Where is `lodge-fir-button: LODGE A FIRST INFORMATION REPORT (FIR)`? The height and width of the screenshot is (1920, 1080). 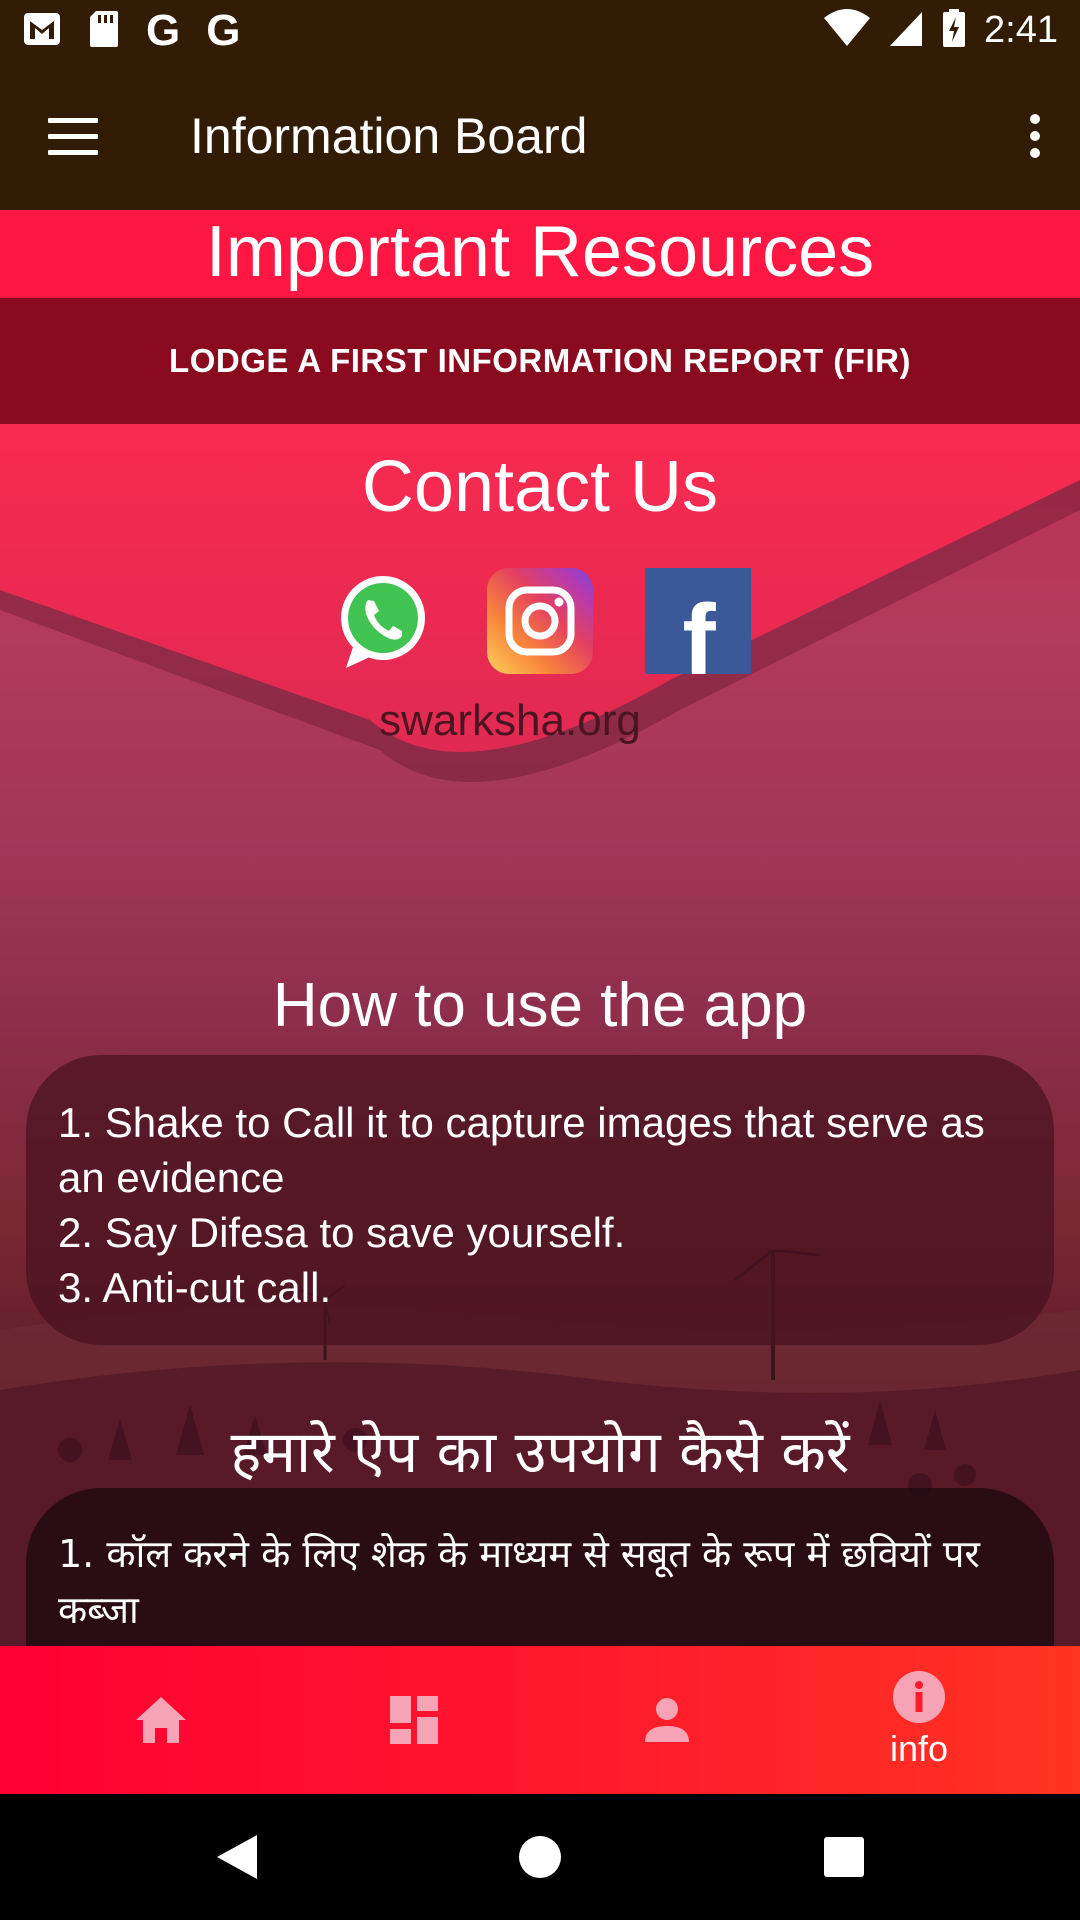 lodge-fir-button: LODGE A FIRST INFORMATION REPORT (FIR) is located at coordinates (540, 361).